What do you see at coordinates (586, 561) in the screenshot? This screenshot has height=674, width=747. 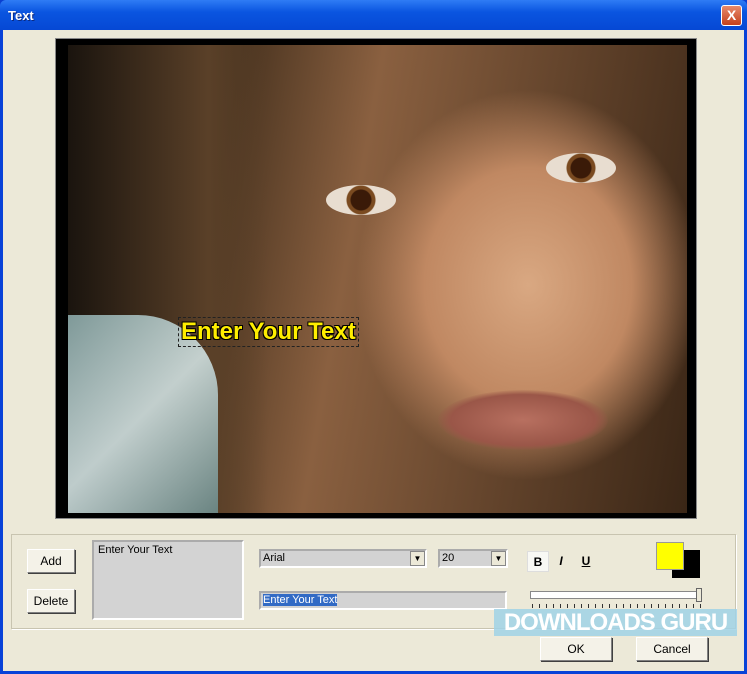 I see `underline-button: U` at bounding box center [586, 561].